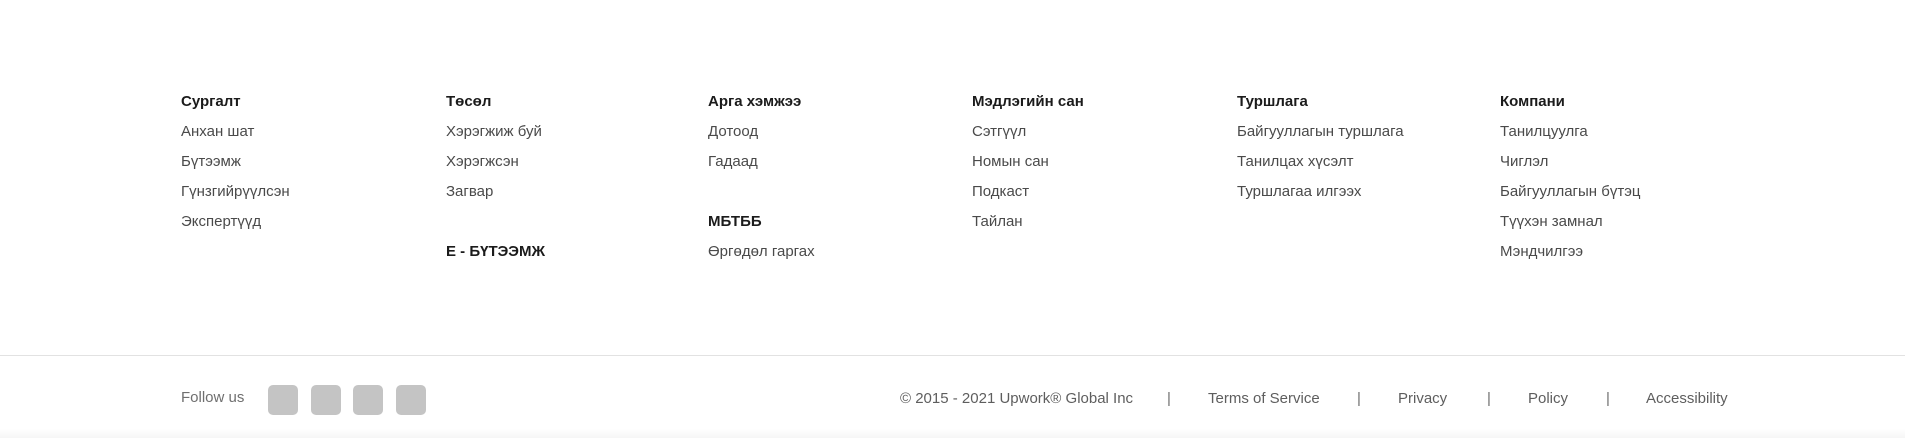 The height and width of the screenshot is (438, 1905). Describe the element at coordinates (761, 257) in the screenshot. I see `footer-link: Өргөдөл гаргах` at that location.